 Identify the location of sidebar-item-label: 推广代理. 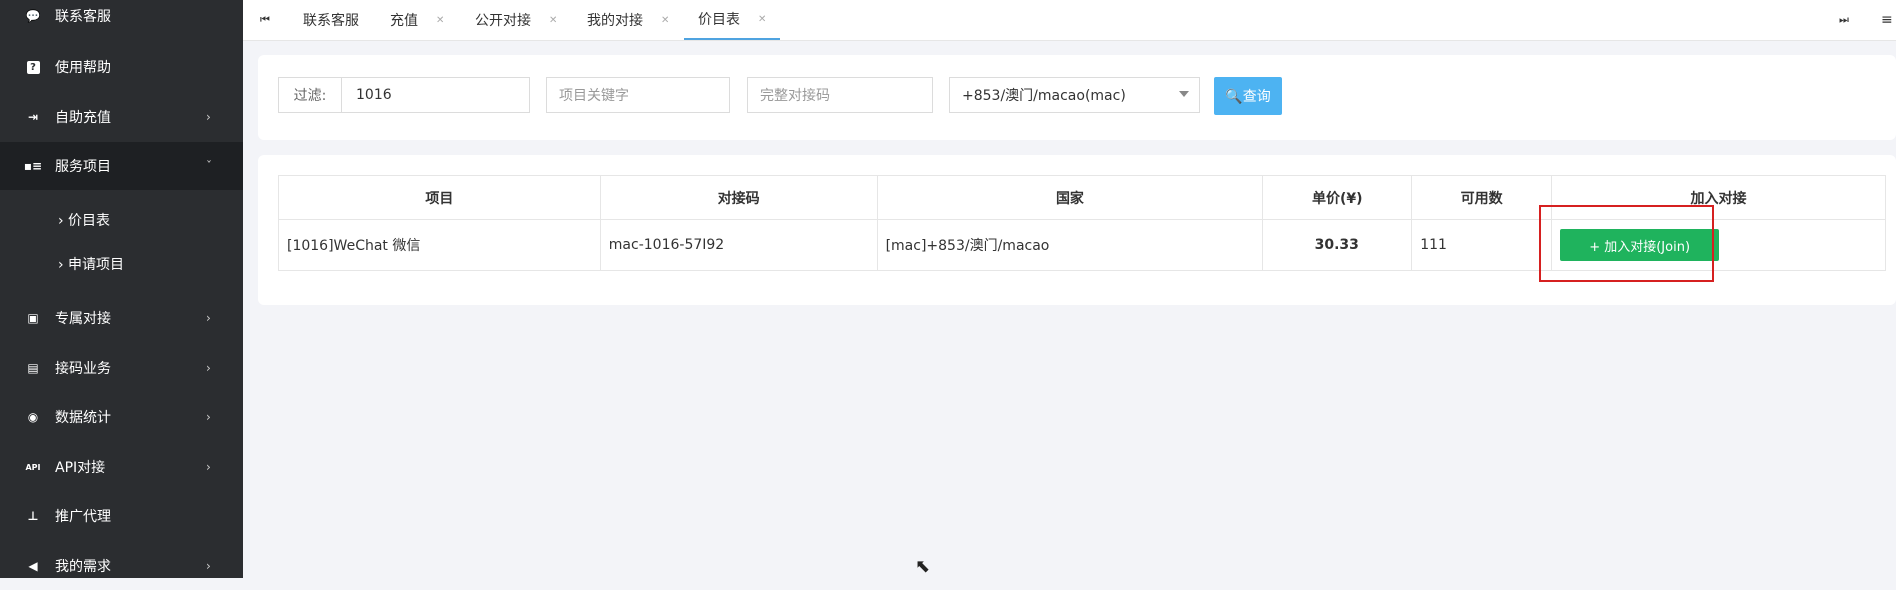
(83, 517).